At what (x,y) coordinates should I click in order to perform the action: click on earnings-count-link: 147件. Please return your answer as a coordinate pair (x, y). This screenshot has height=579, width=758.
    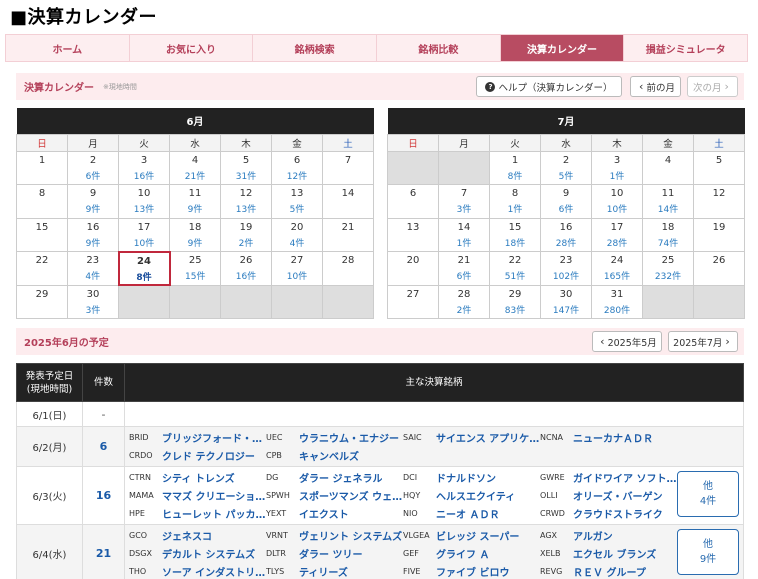
    Looking at the image, I should click on (566, 309).